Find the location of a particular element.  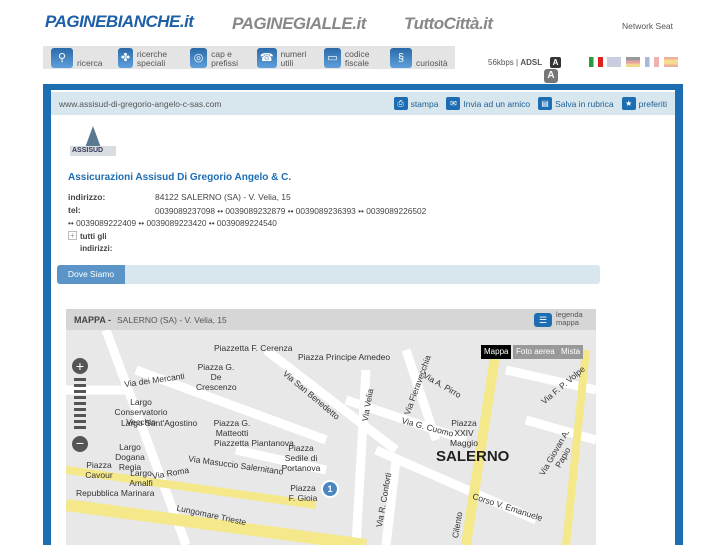

nav-label: ricerche speciali is located at coordinates (152, 58).